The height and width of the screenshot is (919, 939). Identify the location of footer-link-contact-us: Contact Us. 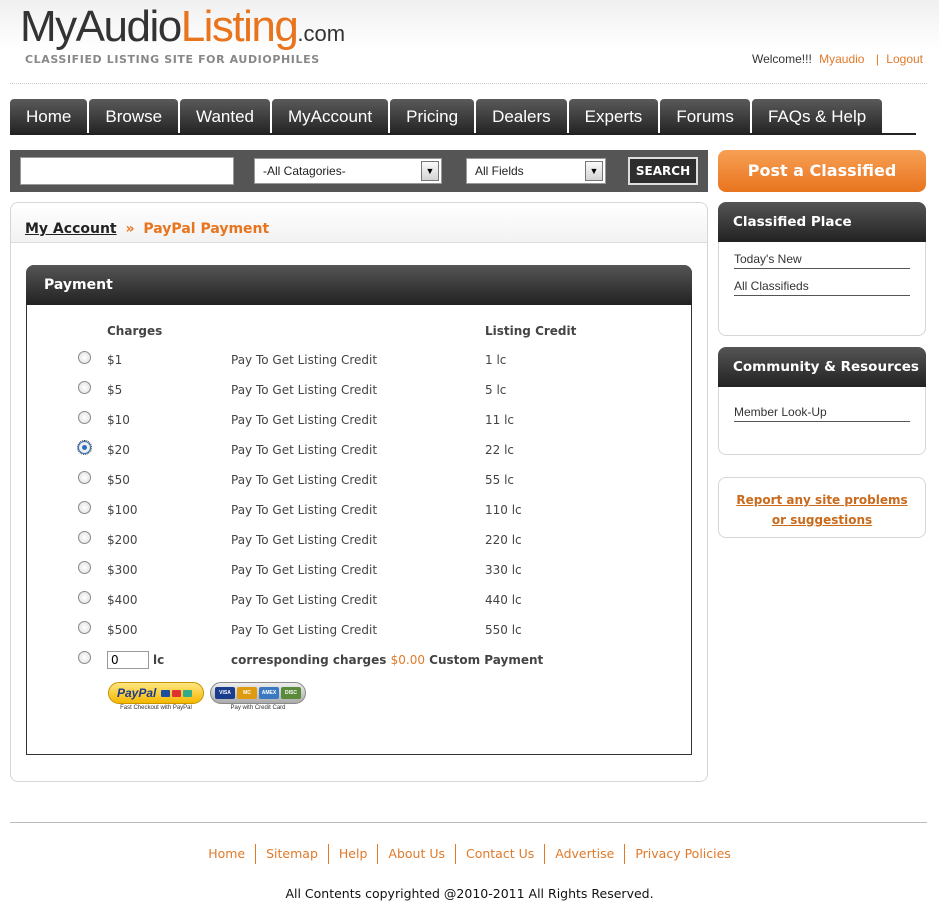
(499, 854).